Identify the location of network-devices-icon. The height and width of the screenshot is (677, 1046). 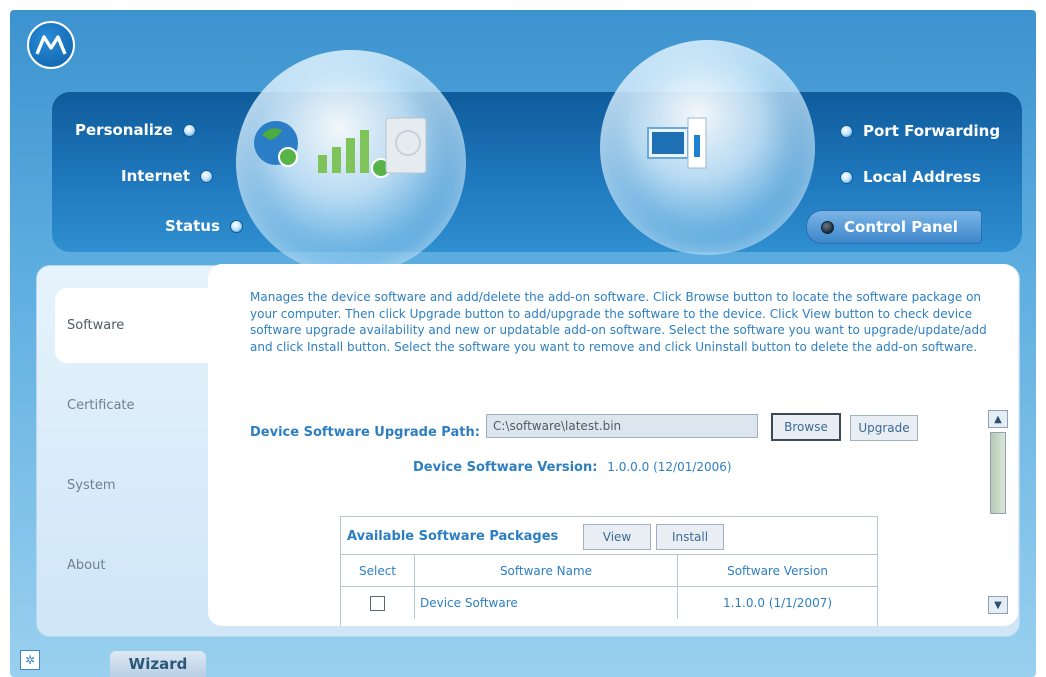
(340, 147).